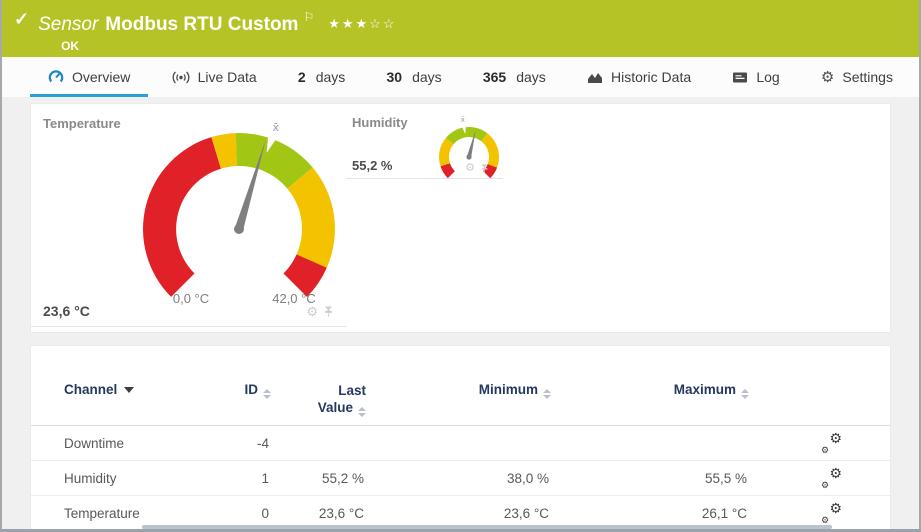  Describe the element at coordinates (827, 77) in the screenshot. I see `gear-icon: ⚙` at that location.